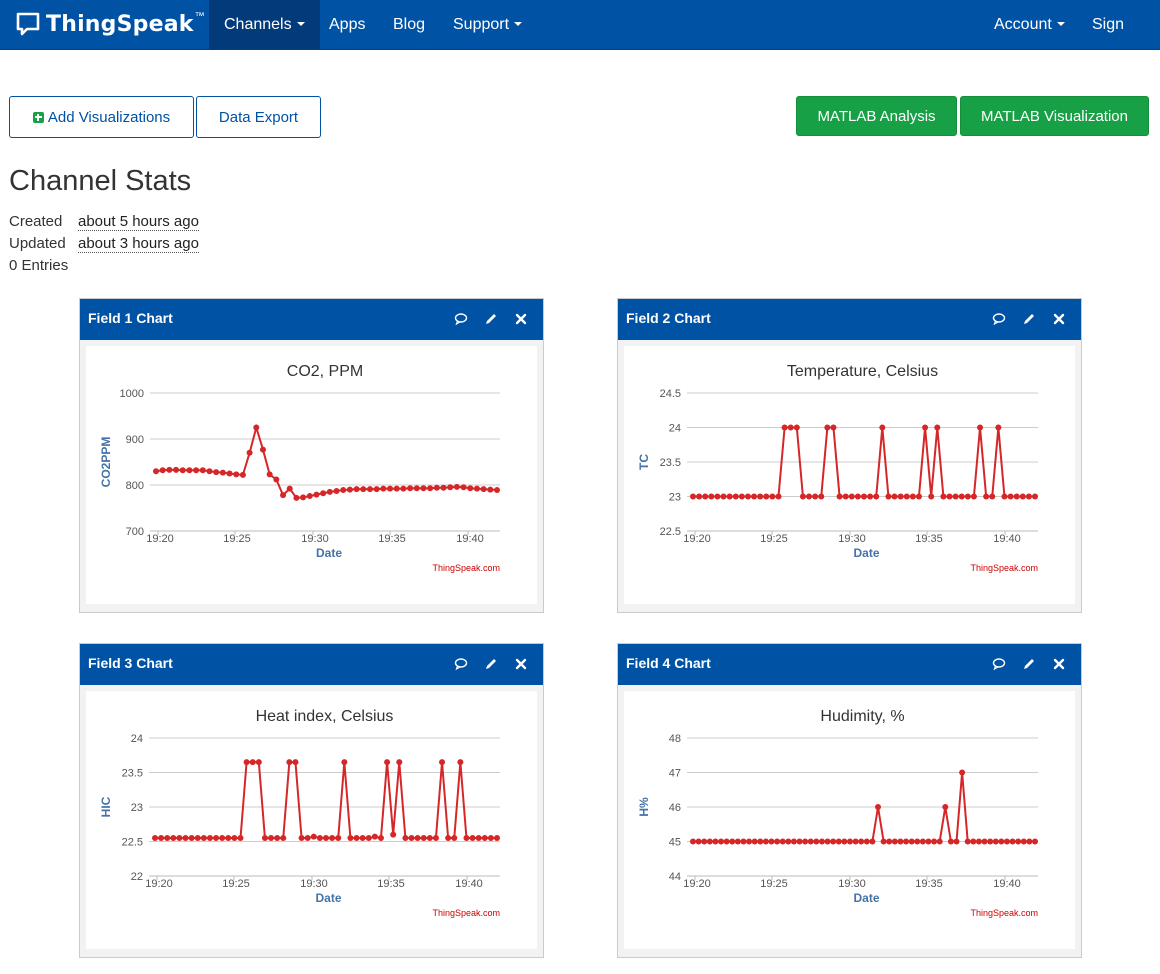 This screenshot has height=974, width=1160. What do you see at coordinates (866, 553) in the screenshot?
I see `x-axis-label: Date` at bounding box center [866, 553].